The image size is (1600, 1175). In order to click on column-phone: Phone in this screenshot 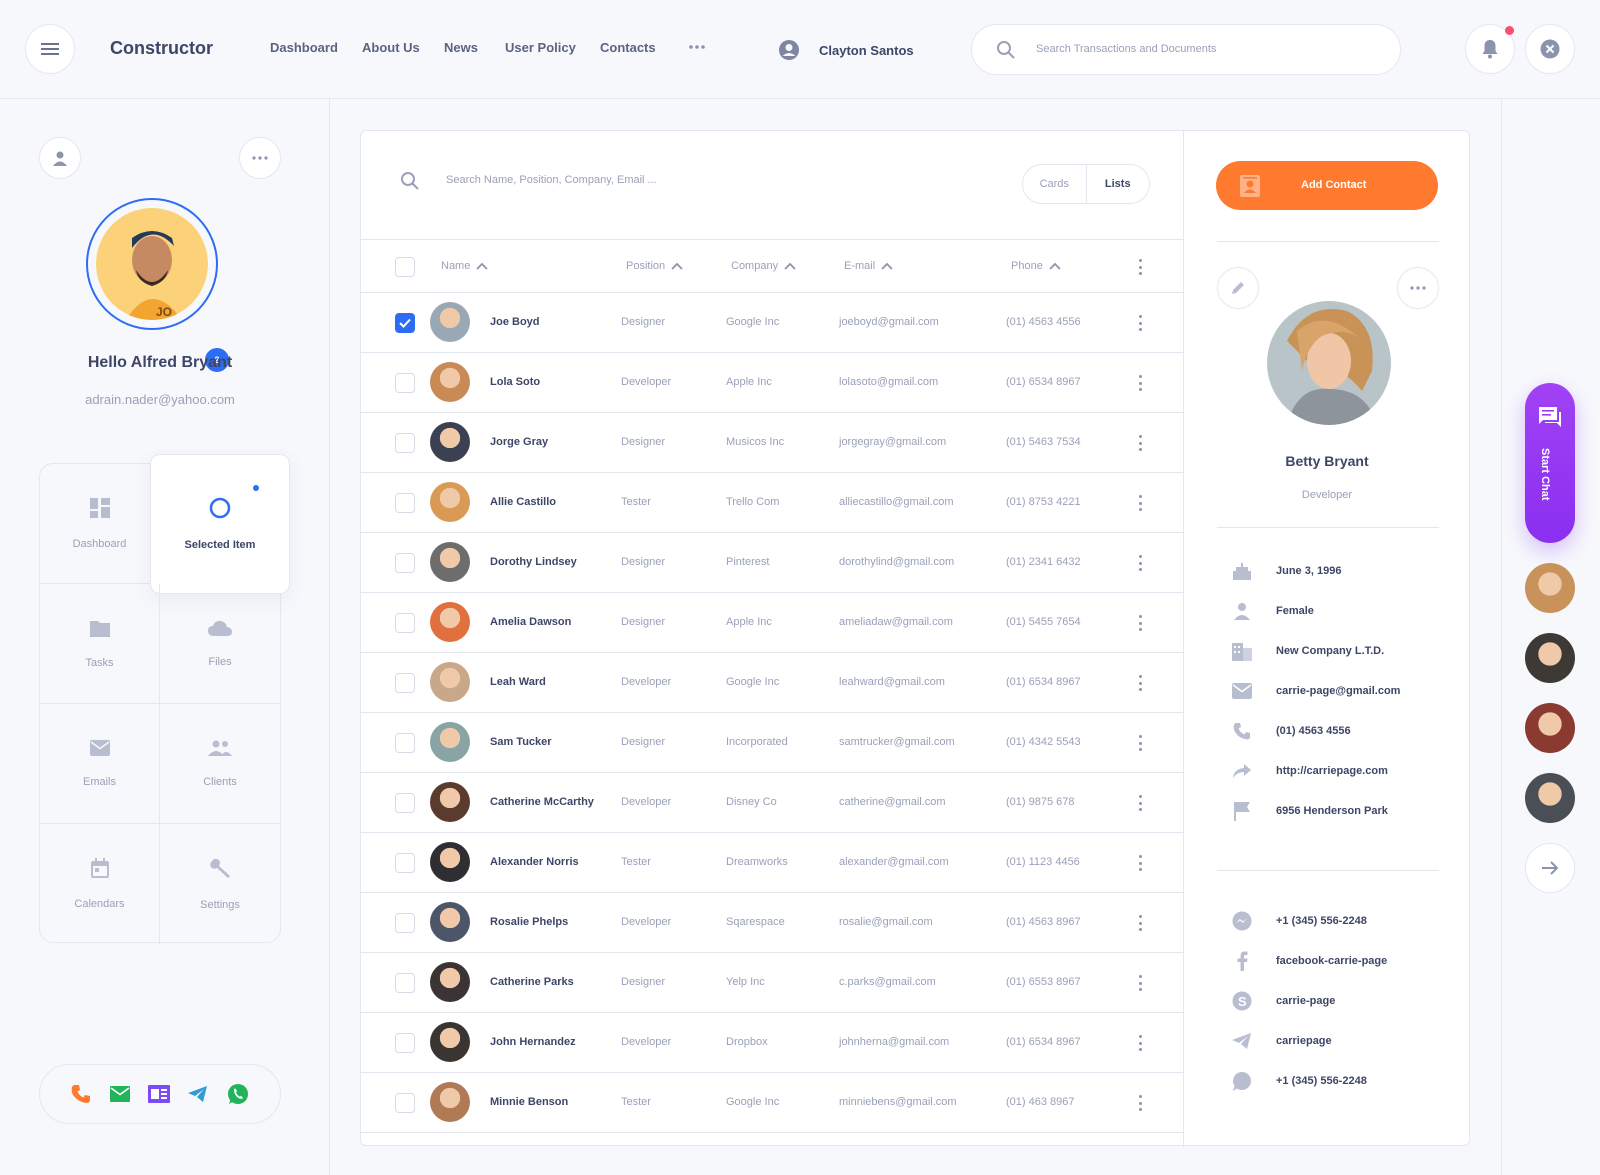, I will do `click(1036, 266)`.